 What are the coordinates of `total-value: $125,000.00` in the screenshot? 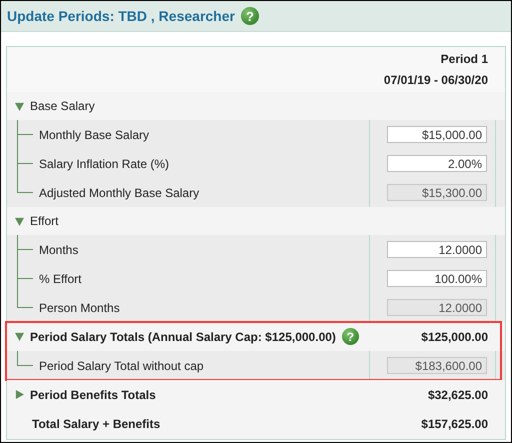 It's located at (454, 337).